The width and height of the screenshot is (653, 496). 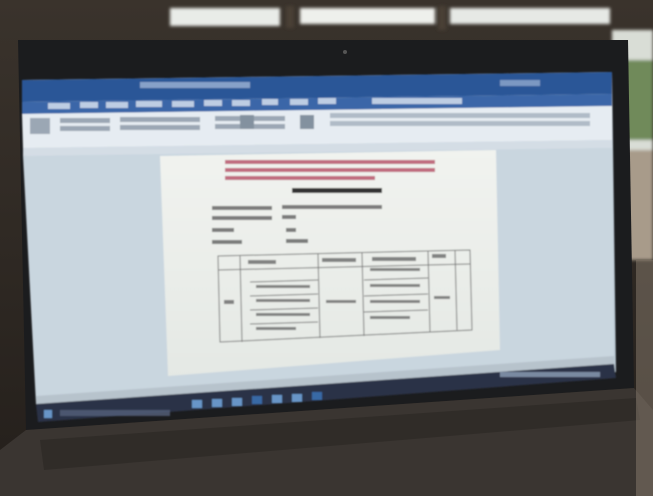 I want to click on right-wall, so click(x=644, y=378).